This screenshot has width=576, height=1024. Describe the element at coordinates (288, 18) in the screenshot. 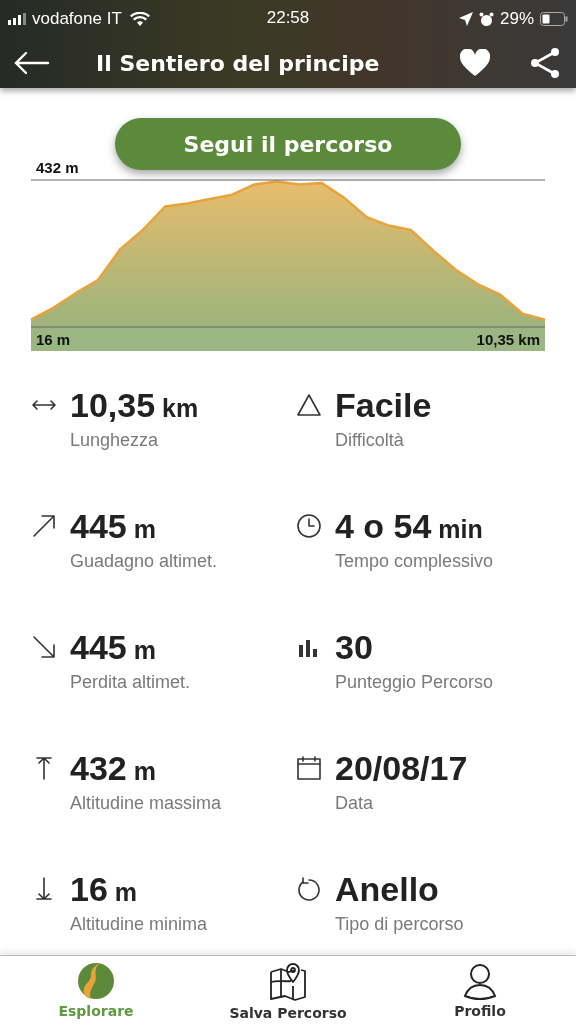

I see `clock-time: 22:58` at that location.